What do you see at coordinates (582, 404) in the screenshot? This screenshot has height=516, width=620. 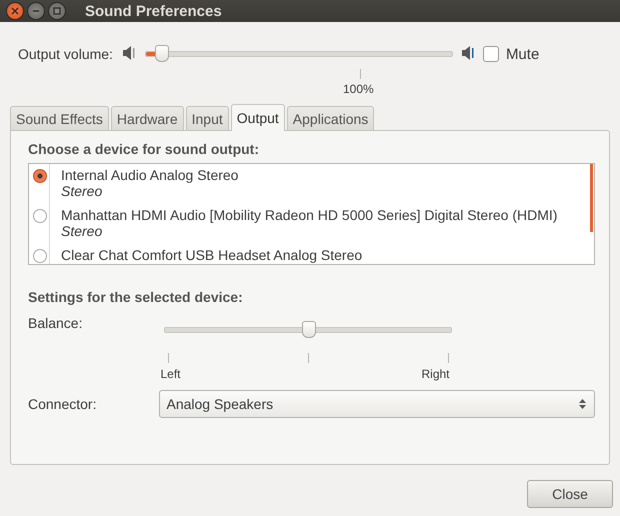 I see `updown-icon` at bounding box center [582, 404].